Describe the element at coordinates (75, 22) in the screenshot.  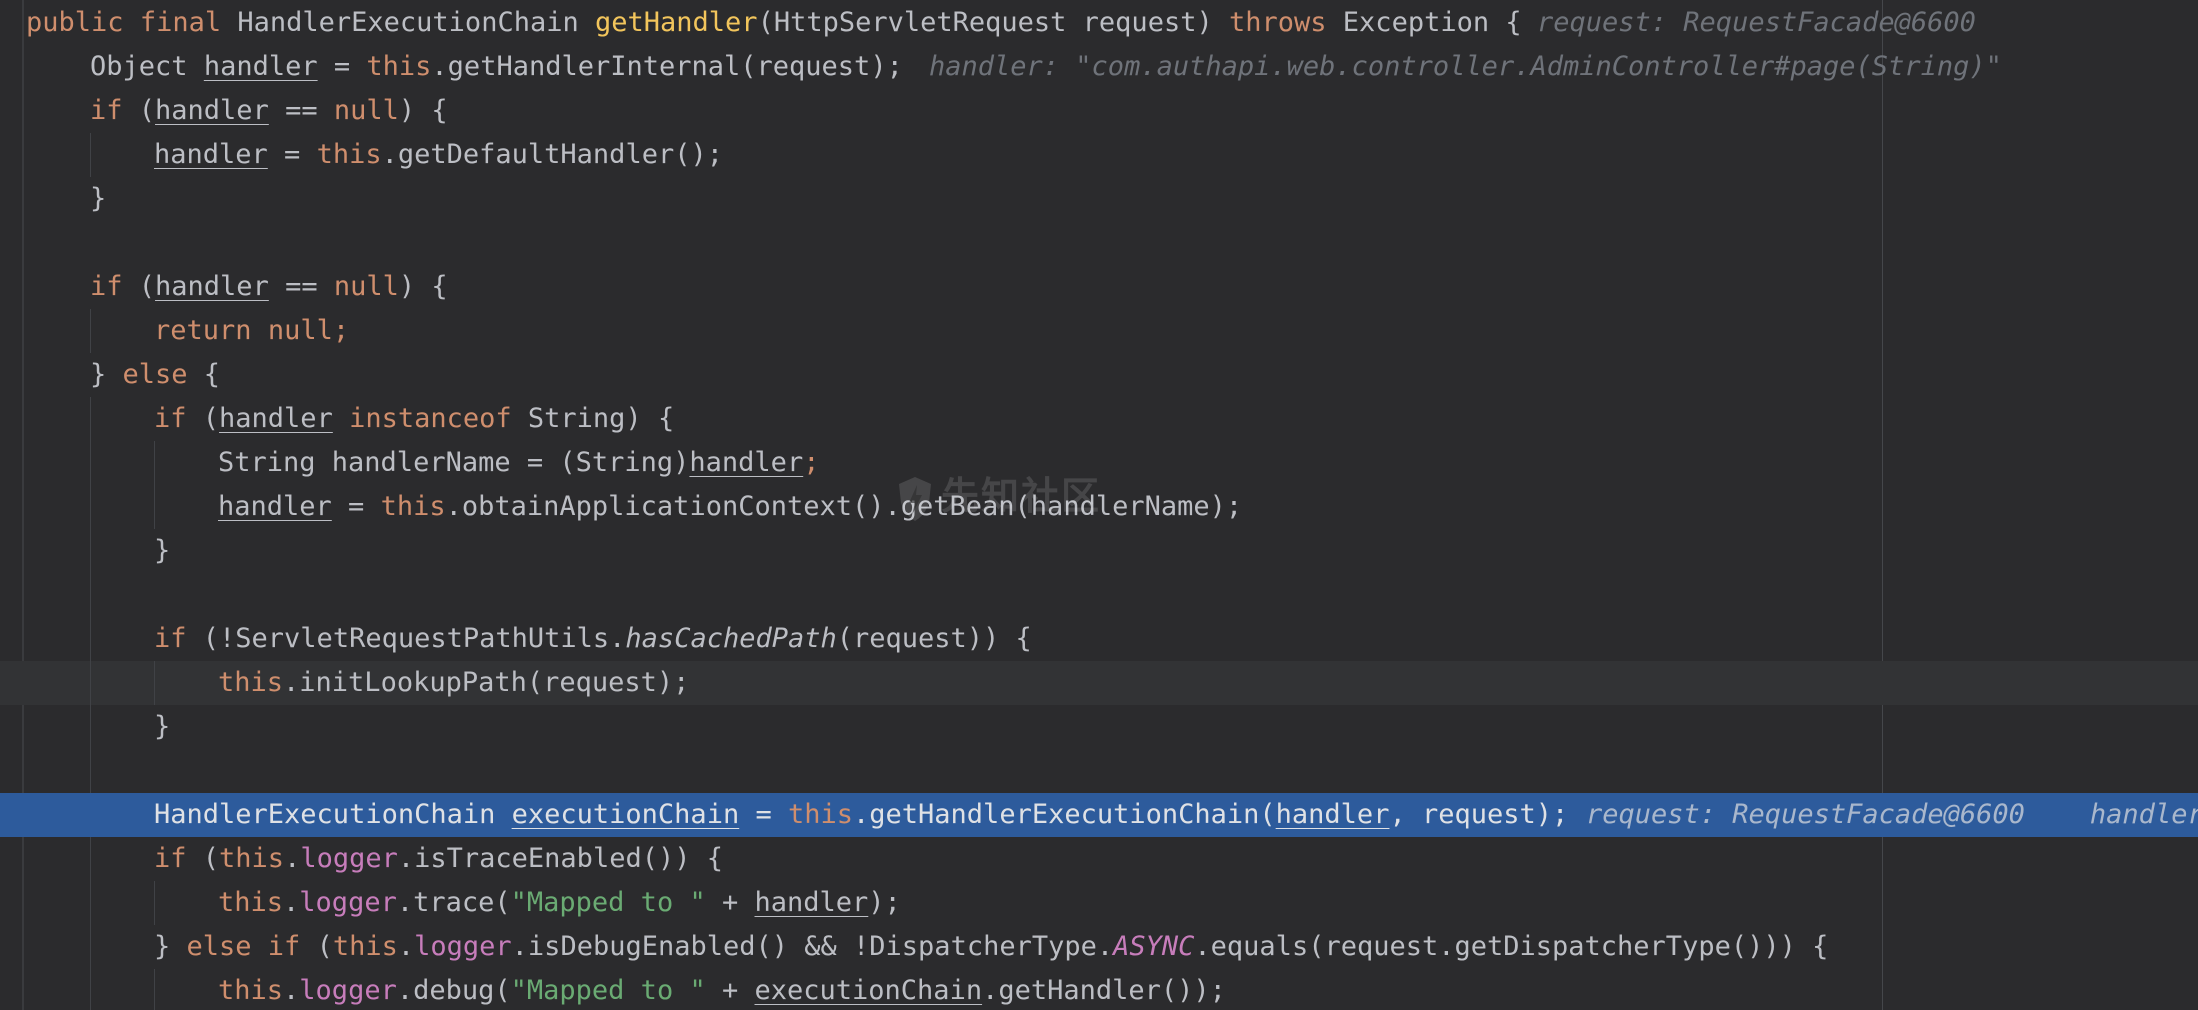
I see `keyword-token: public` at that location.